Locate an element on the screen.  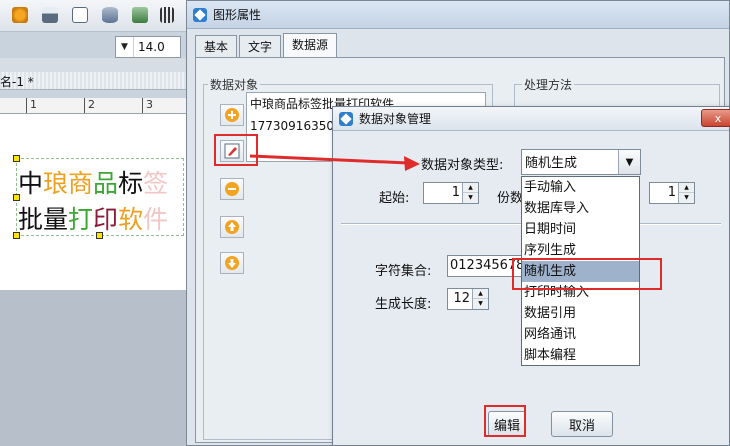
copies-stepper: 1 ▲ ▼ is located at coordinates (672, 193).